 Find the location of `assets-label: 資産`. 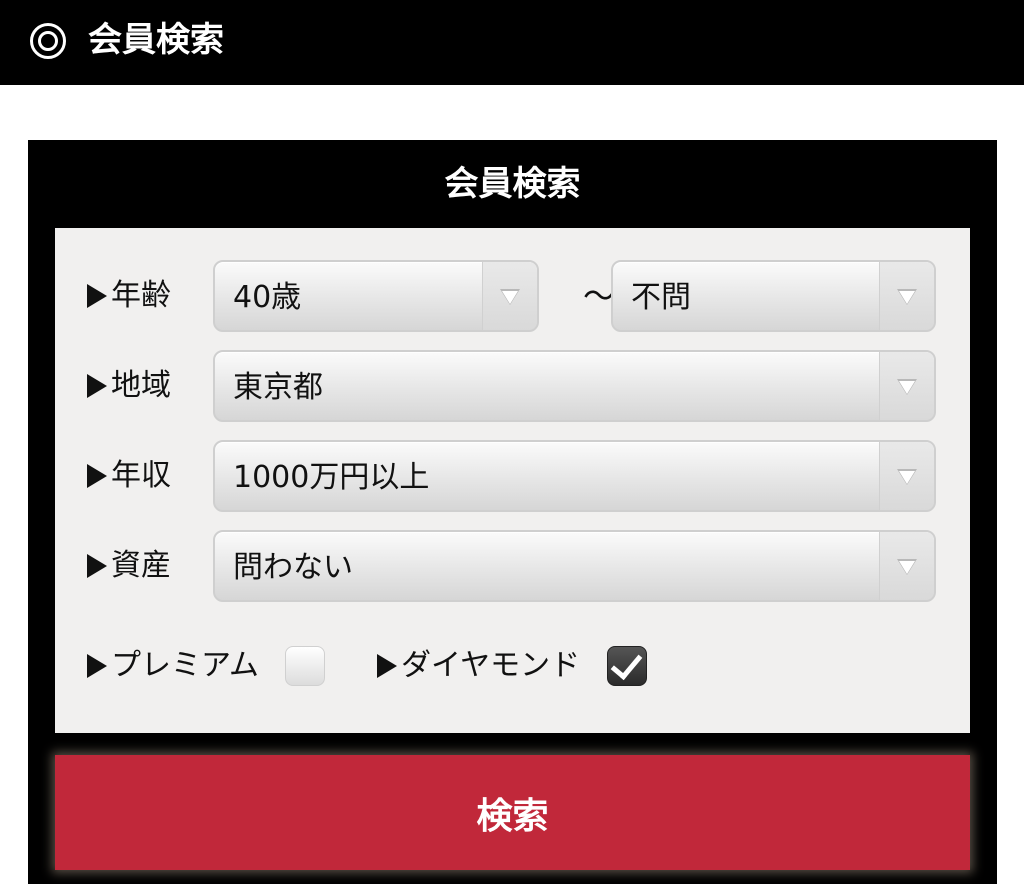

assets-label: 資産 is located at coordinates (129, 566).